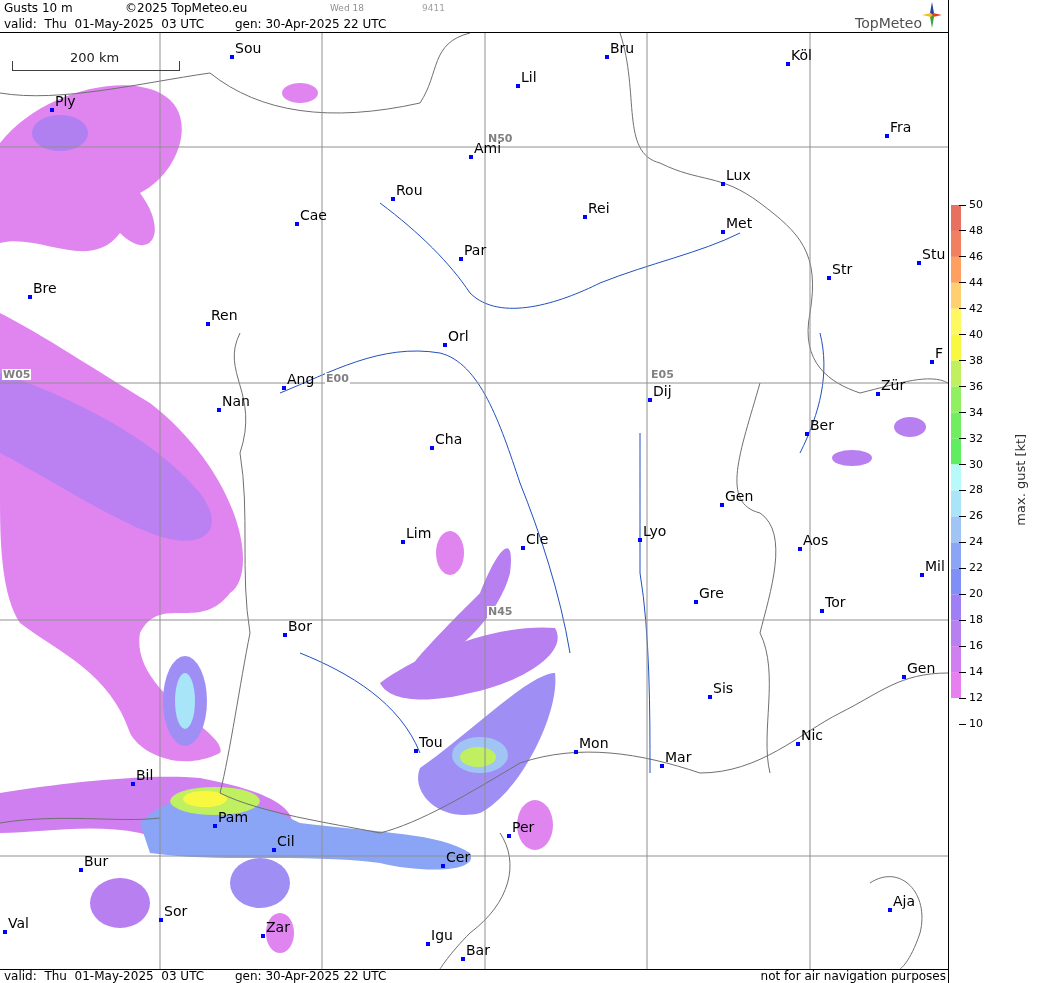 Image resolution: width=1039 pixels, height=983 pixels. I want to click on city-label: Lil, so click(529, 77).